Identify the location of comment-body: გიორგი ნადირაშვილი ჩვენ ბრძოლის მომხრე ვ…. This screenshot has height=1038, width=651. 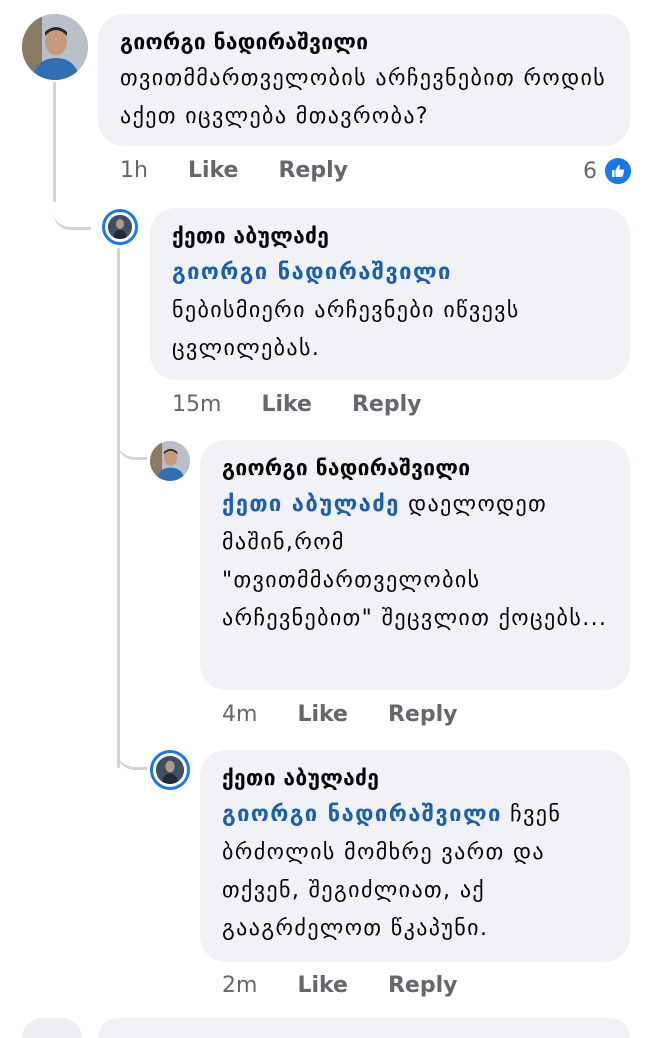
(415, 872).